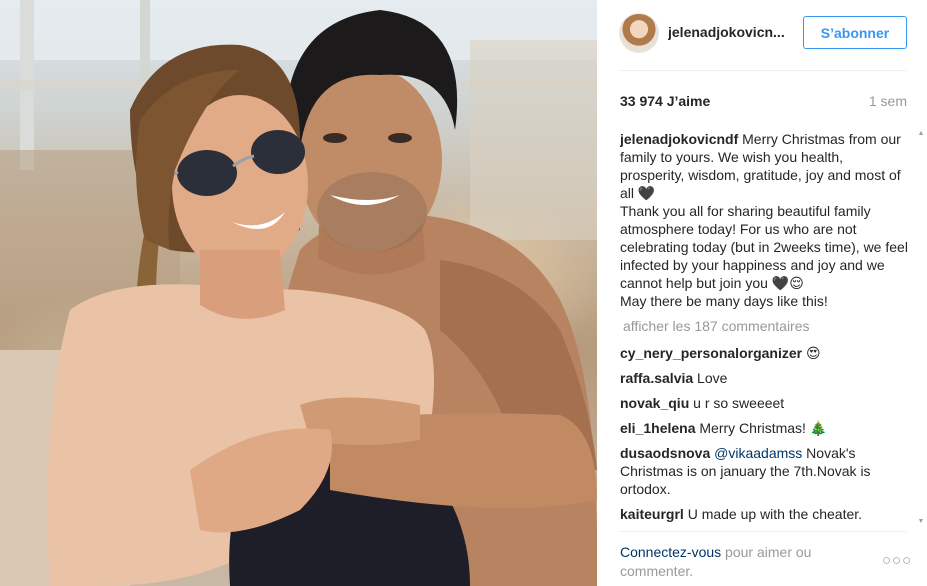  Describe the element at coordinates (811, 353) in the screenshot. I see `comment-text: 😍` at that location.